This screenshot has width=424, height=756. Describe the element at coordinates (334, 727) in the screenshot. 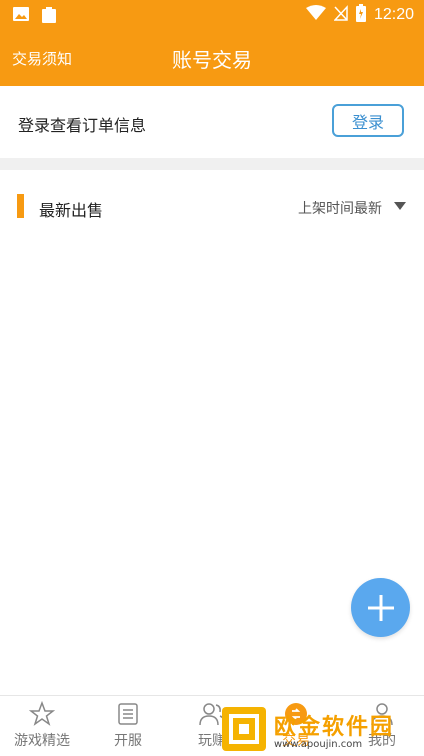

I see `watermark-text: 欧金软件园` at that location.